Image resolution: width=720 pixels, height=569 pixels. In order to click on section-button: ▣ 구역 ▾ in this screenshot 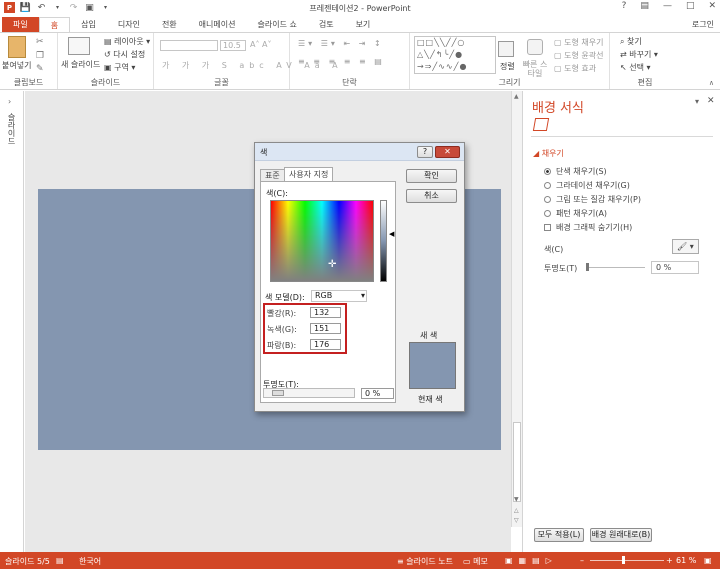, I will do `click(119, 67)`.